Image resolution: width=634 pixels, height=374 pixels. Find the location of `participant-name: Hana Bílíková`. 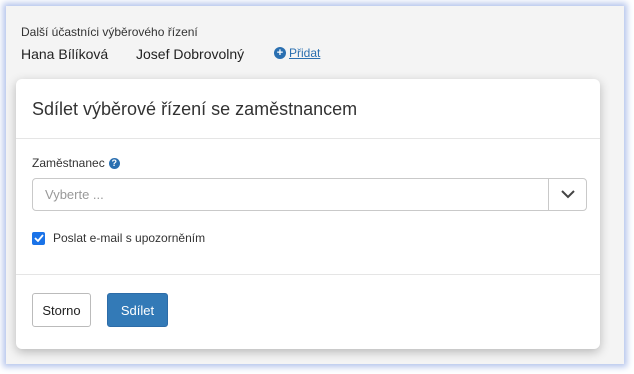

participant-name: Hana Bílíková is located at coordinates (65, 54).